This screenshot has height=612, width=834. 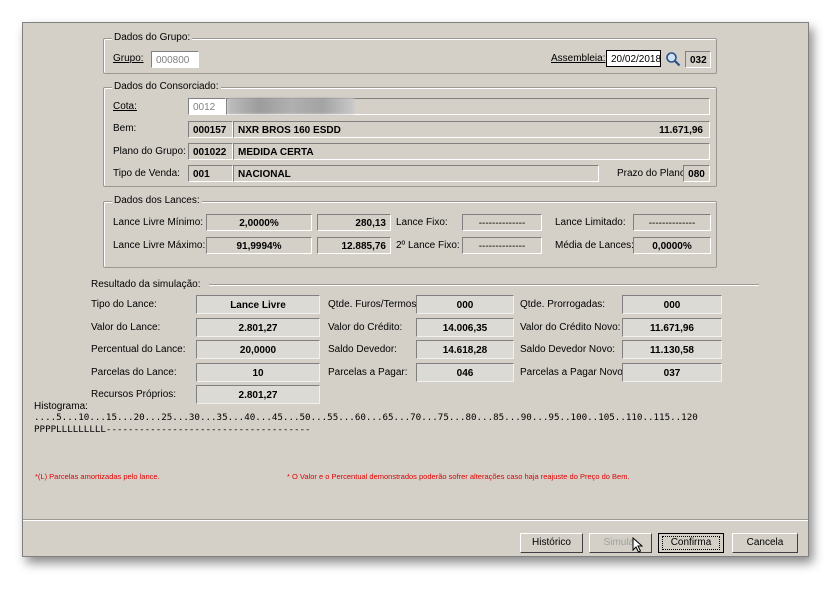 I want to click on cancela-button: Cancela, so click(x=765, y=543).